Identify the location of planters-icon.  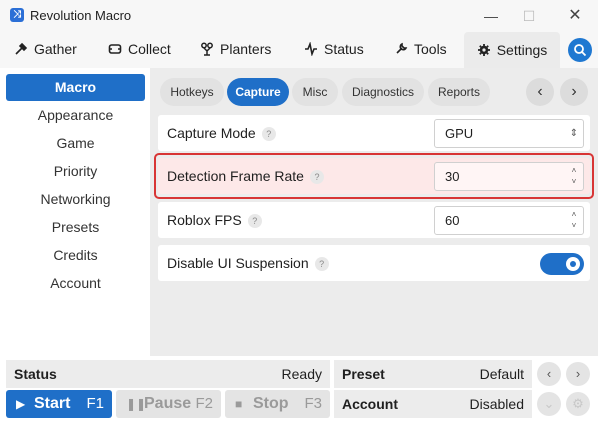
(207, 49).